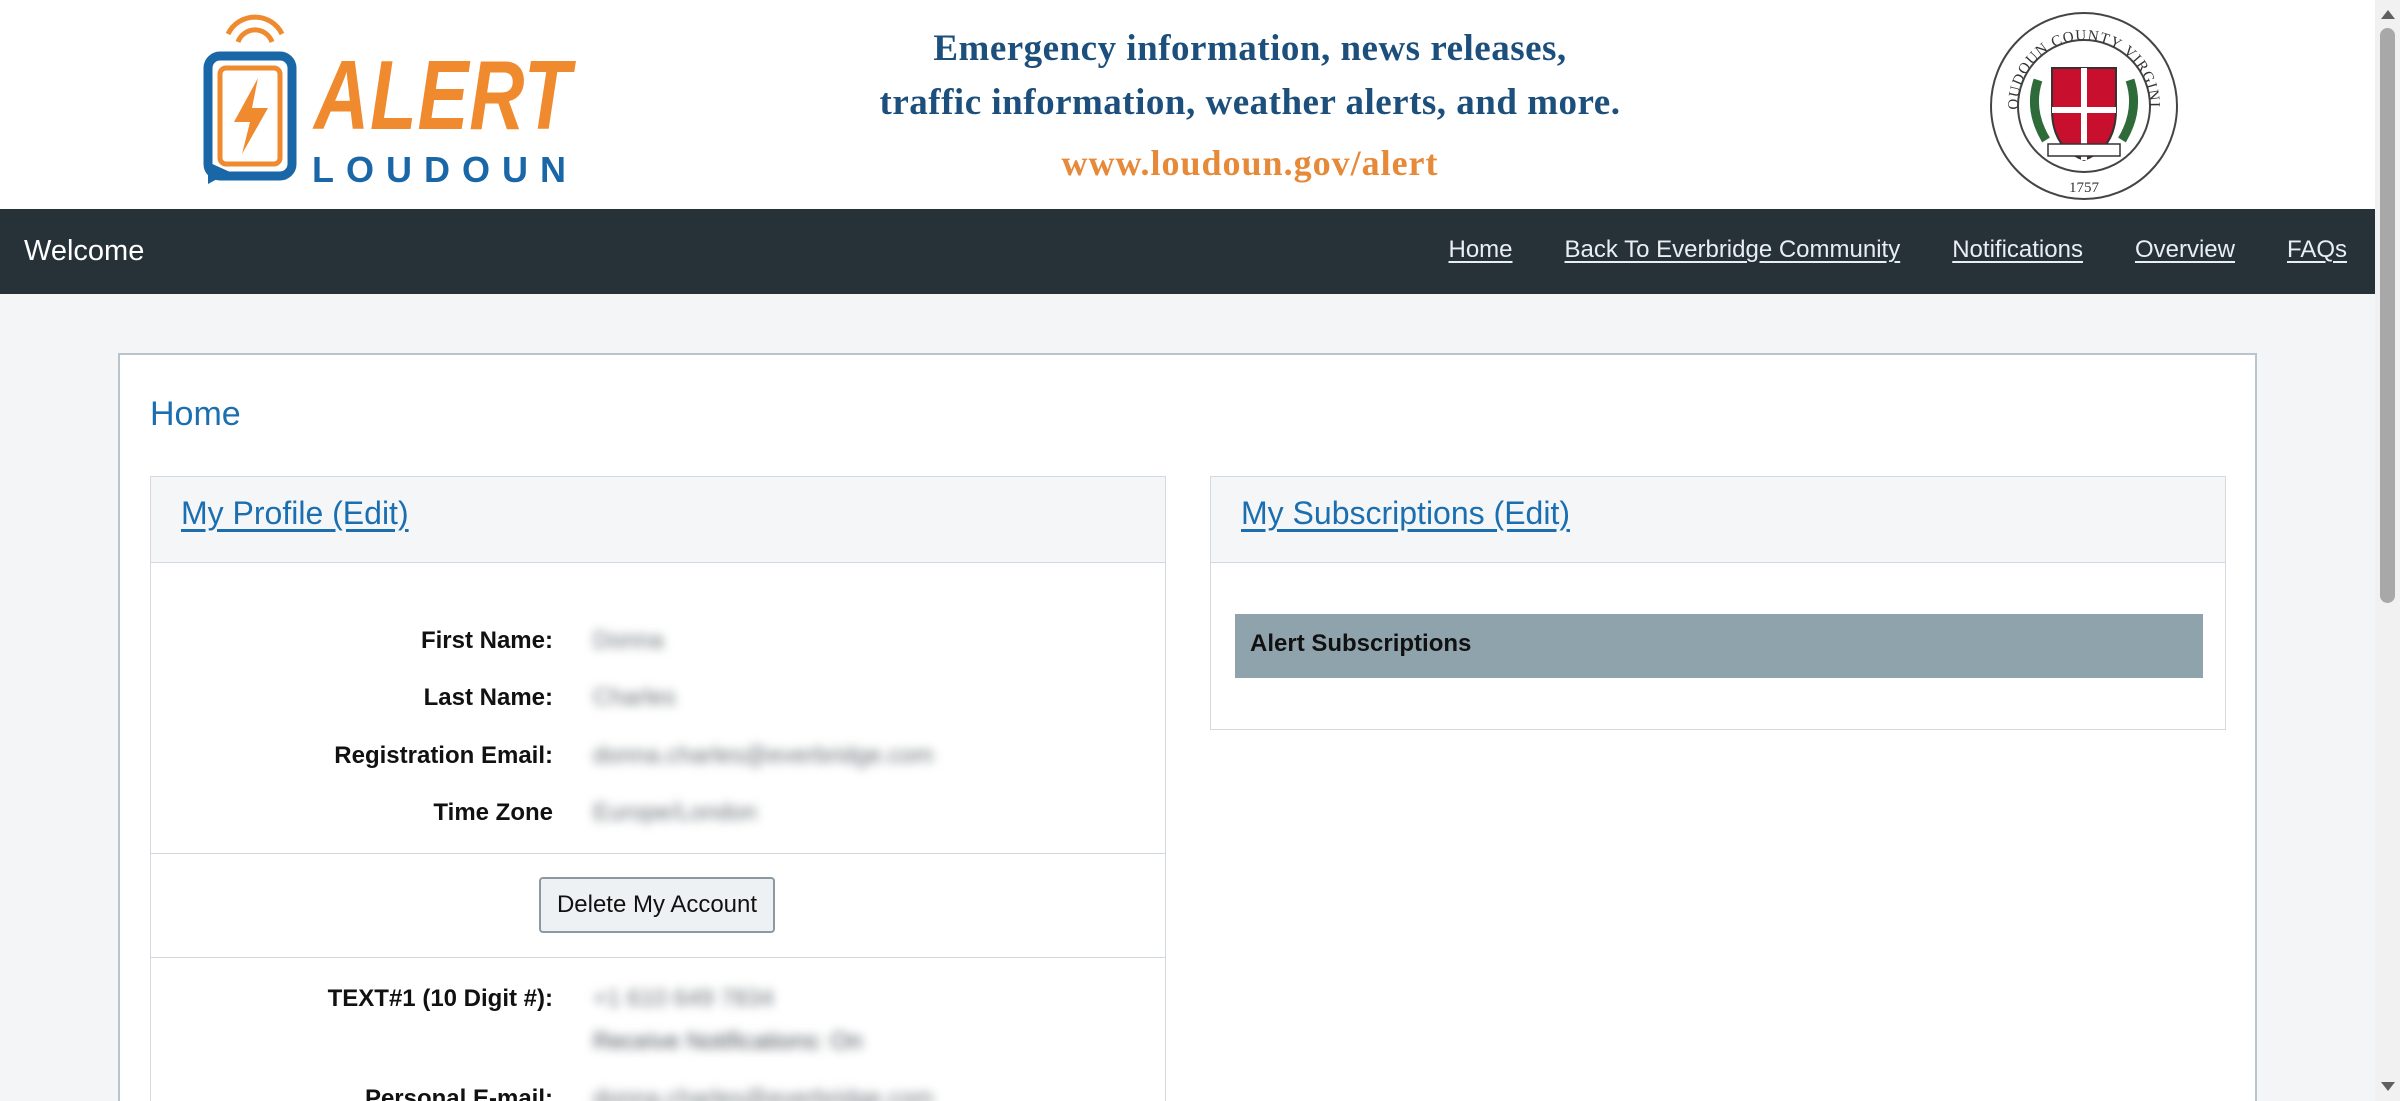 Image resolution: width=2400 pixels, height=1101 pixels. Describe the element at coordinates (1405, 513) in the screenshot. I see `edit-subscriptions-link: My Subscriptions (Edit)` at that location.